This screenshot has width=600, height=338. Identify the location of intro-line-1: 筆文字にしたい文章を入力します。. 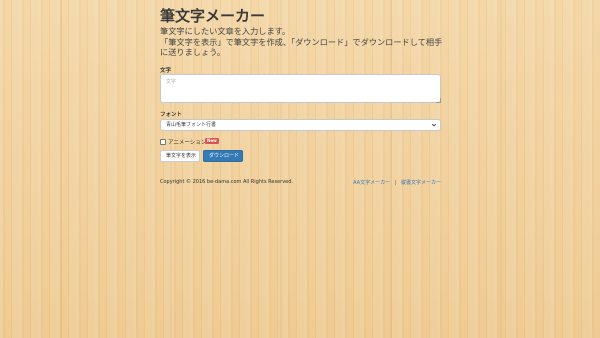
(225, 31).